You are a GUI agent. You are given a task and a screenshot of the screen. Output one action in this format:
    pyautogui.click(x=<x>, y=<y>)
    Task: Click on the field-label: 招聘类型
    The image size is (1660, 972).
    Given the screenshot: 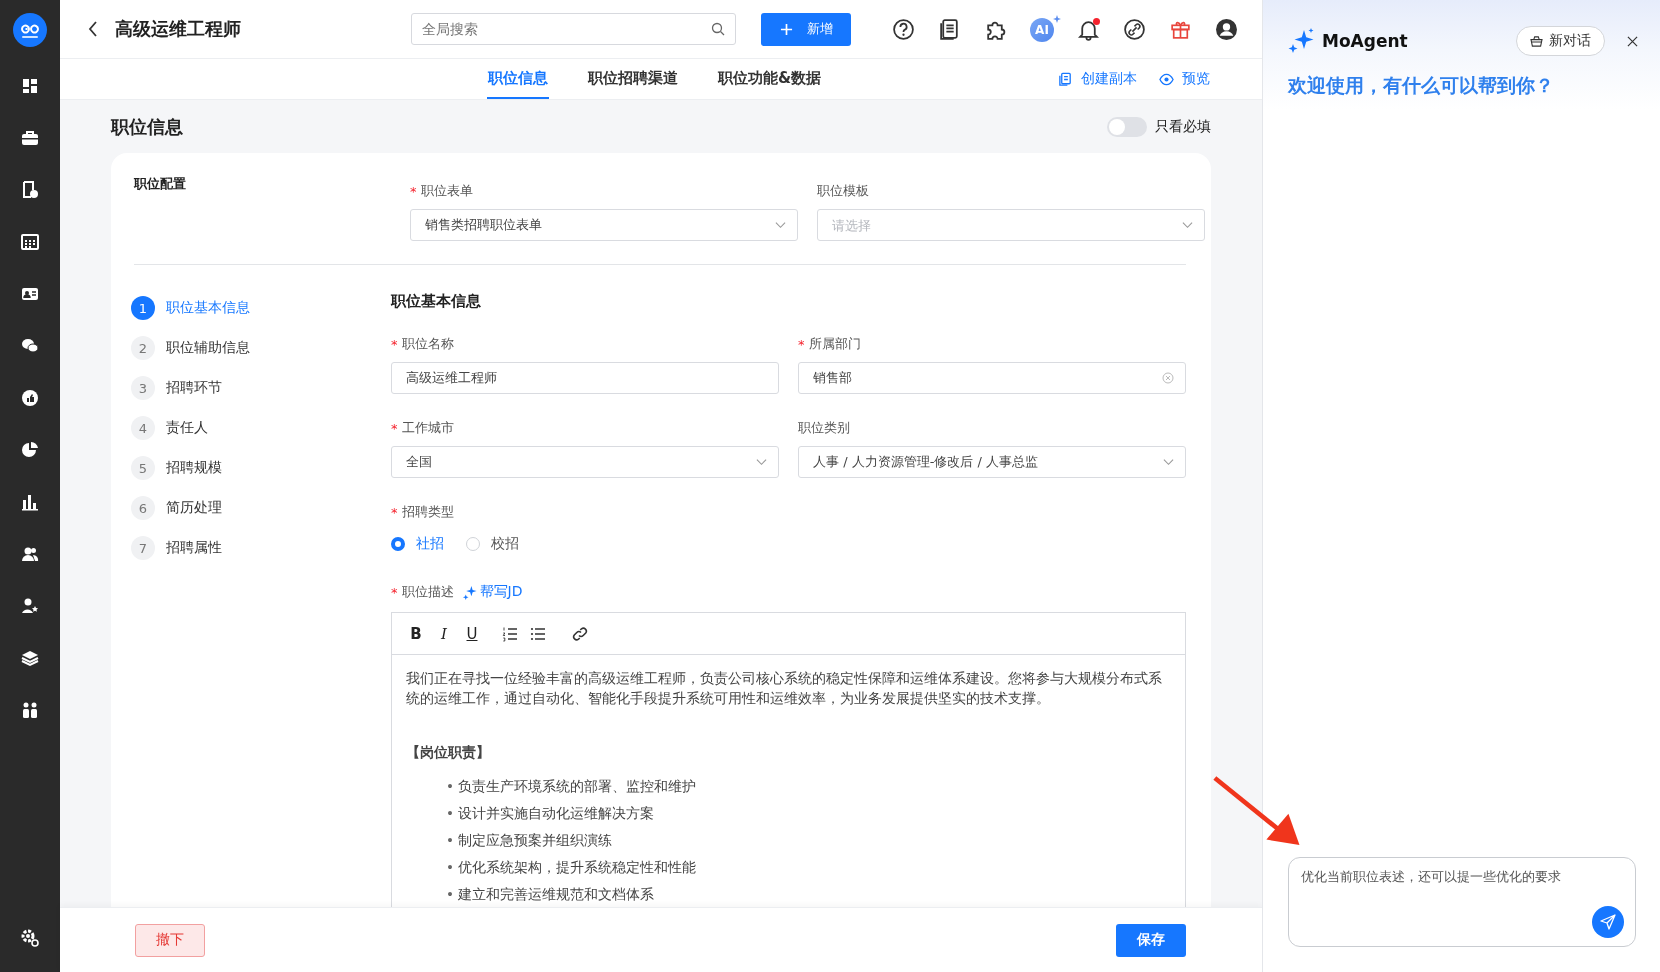 What is the action you would take?
    pyautogui.click(x=427, y=512)
    